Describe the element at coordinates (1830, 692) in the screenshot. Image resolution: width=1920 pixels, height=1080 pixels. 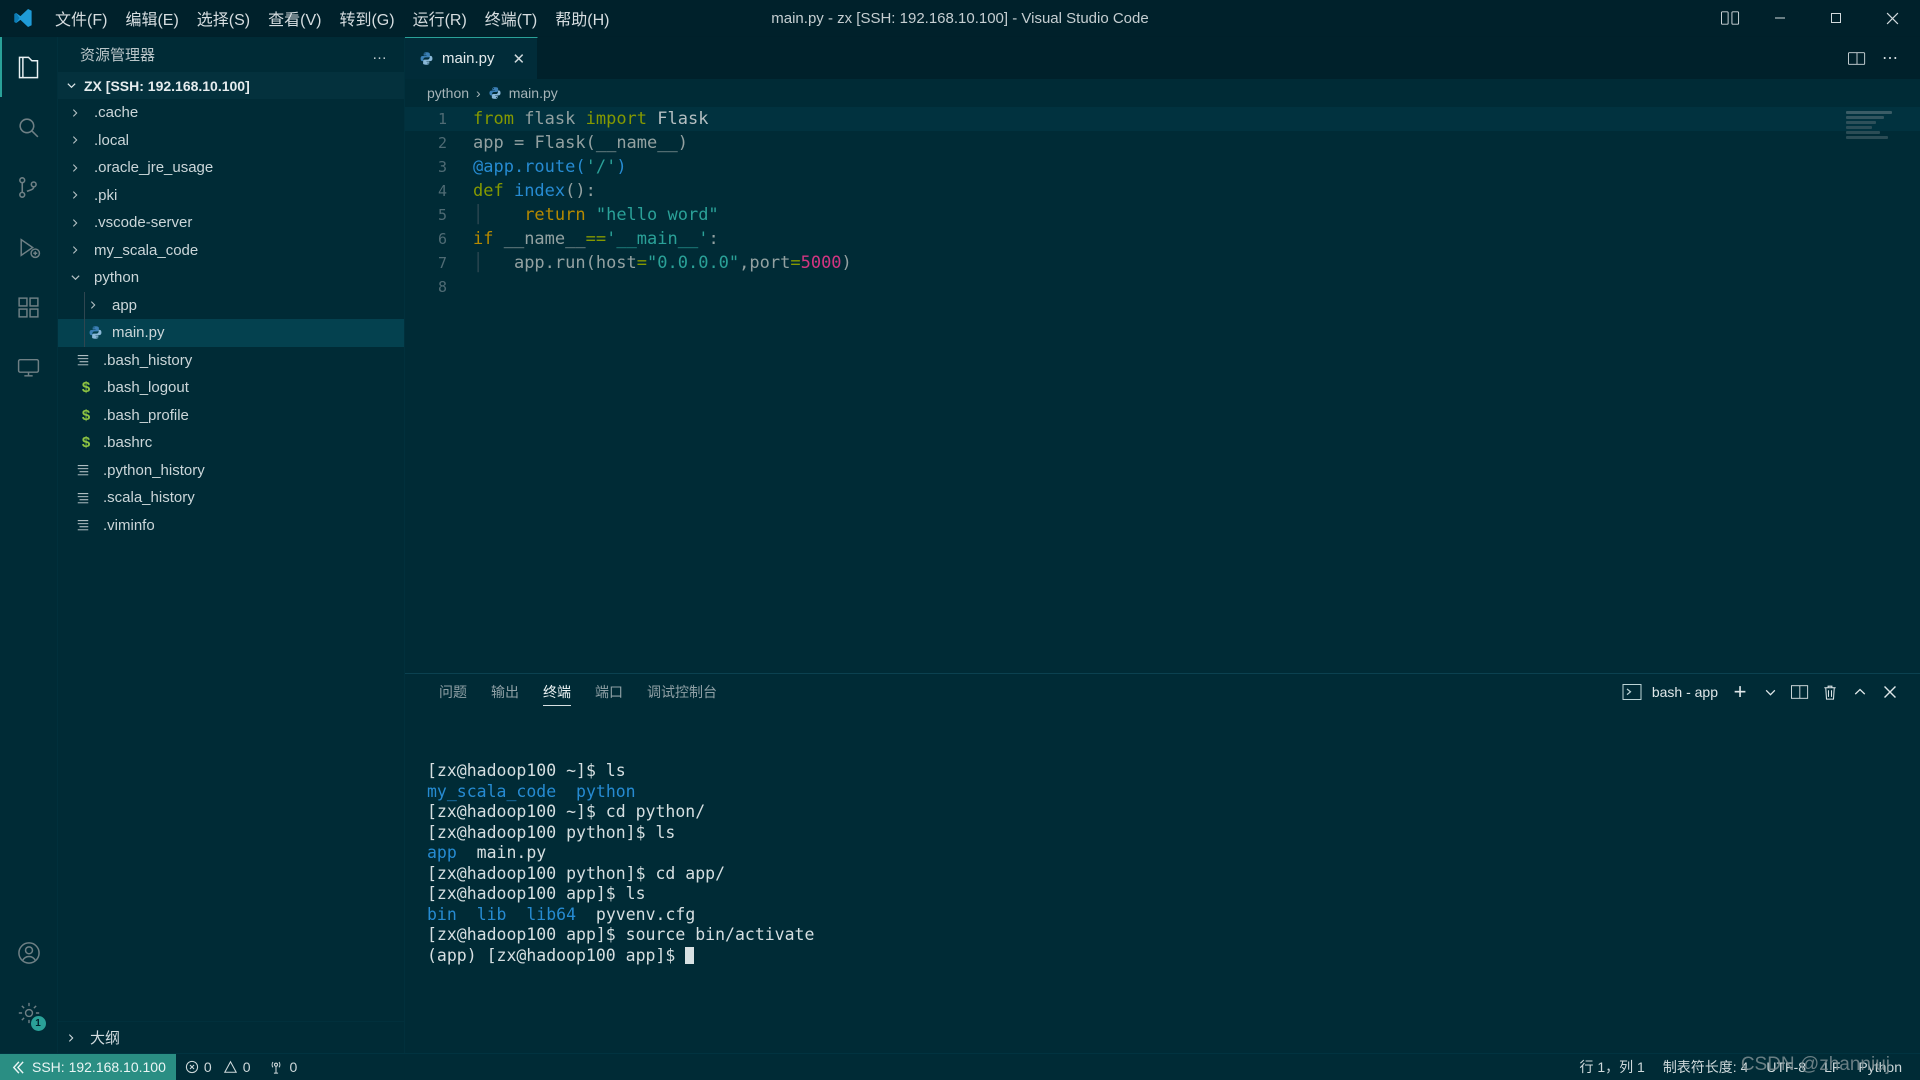
I see `kill-terminal-icon` at that location.